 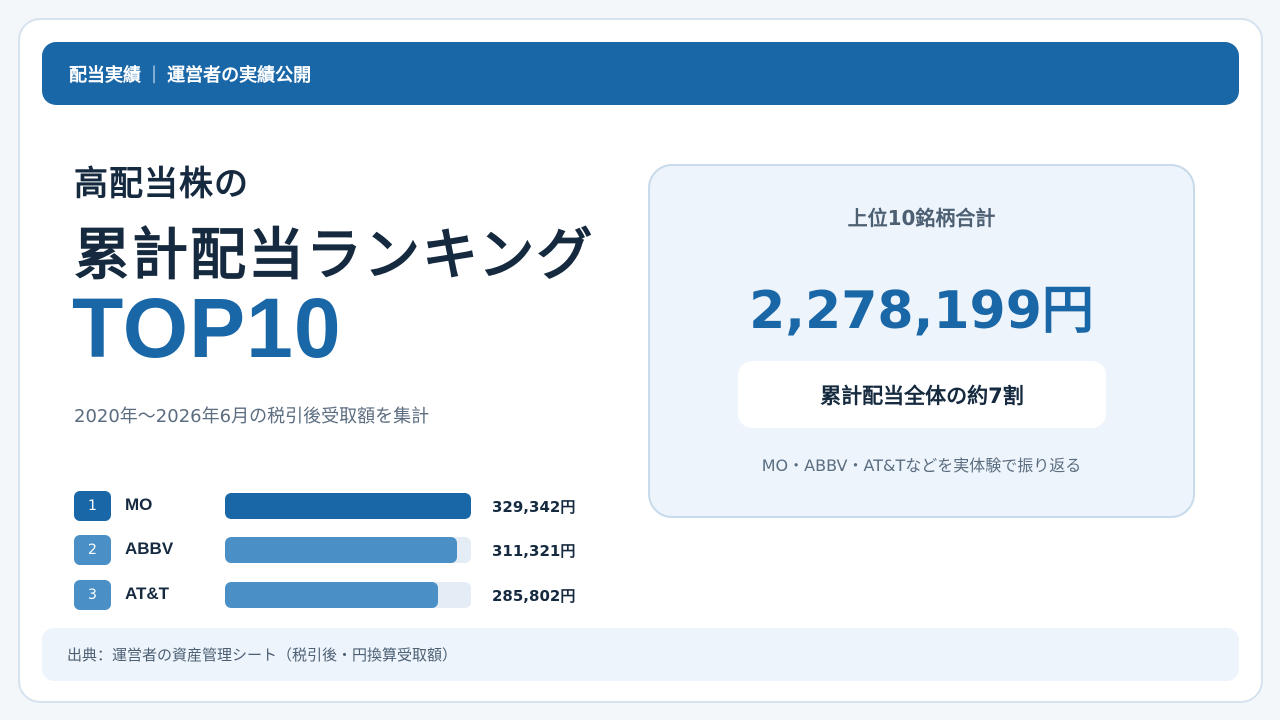 I want to click on title-line-1: 高配当株の, so click(x=161, y=184).